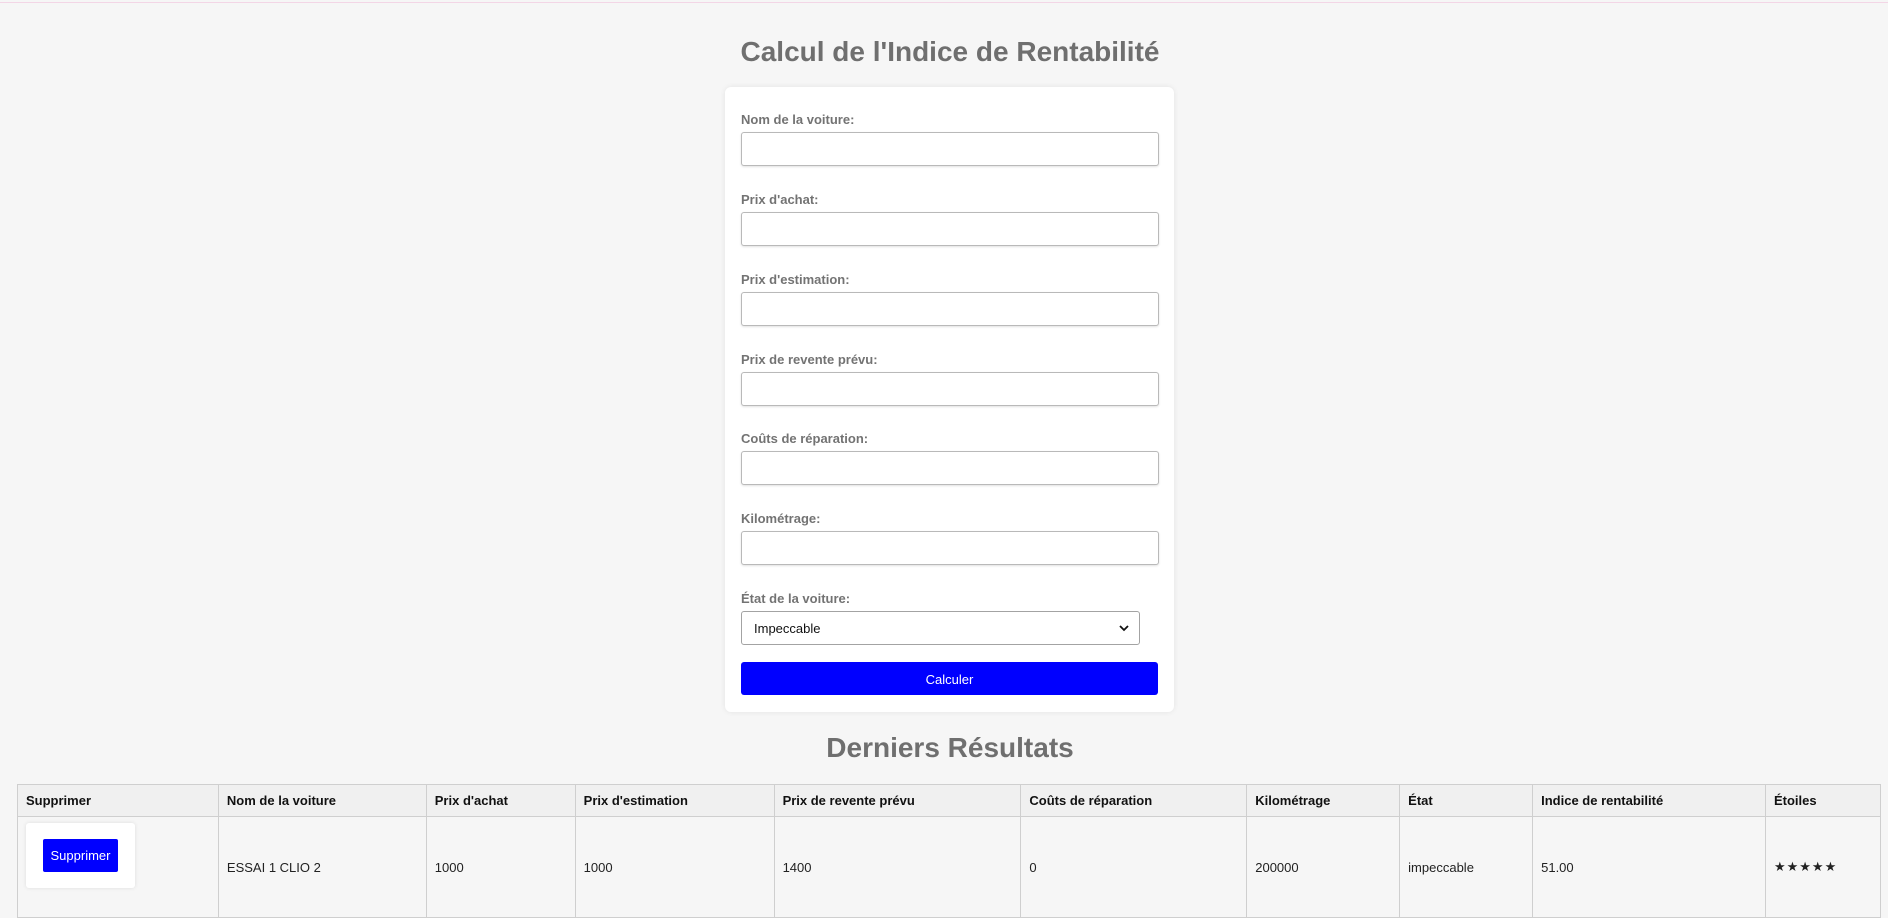  Describe the element at coordinates (897, 800) in the screenshot. I see `header-resale-price: Prix de revente prévu` at that location.